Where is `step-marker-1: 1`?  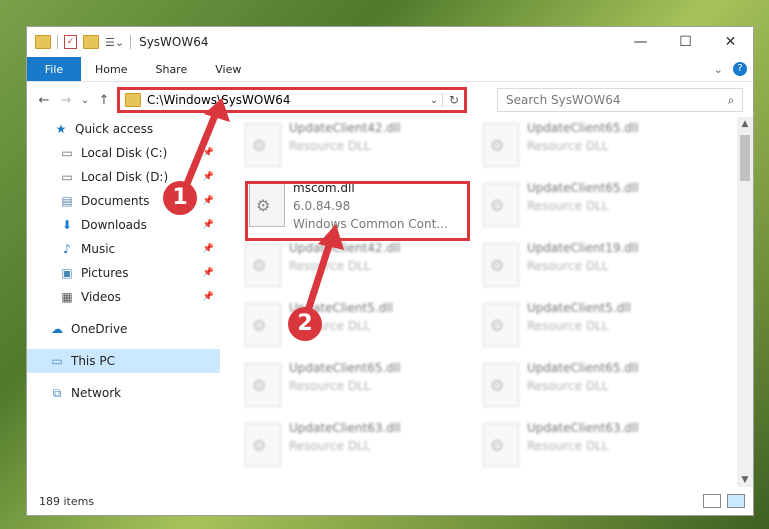
step-marker-1: 1 is located at coordinates (180, 198).